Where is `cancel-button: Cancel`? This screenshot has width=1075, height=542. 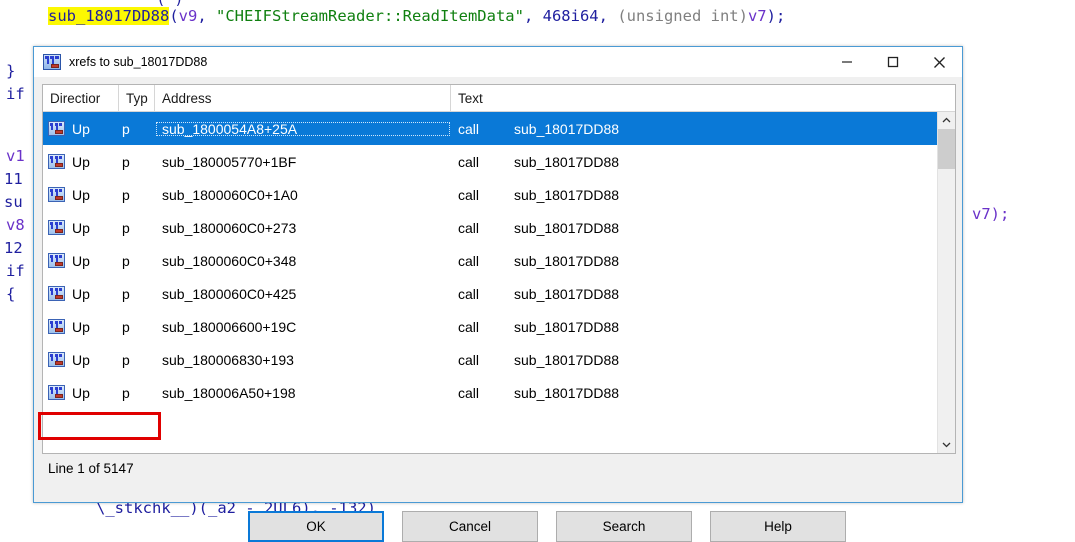 cancel-button: Cancel is located at coordinates (470, 526).